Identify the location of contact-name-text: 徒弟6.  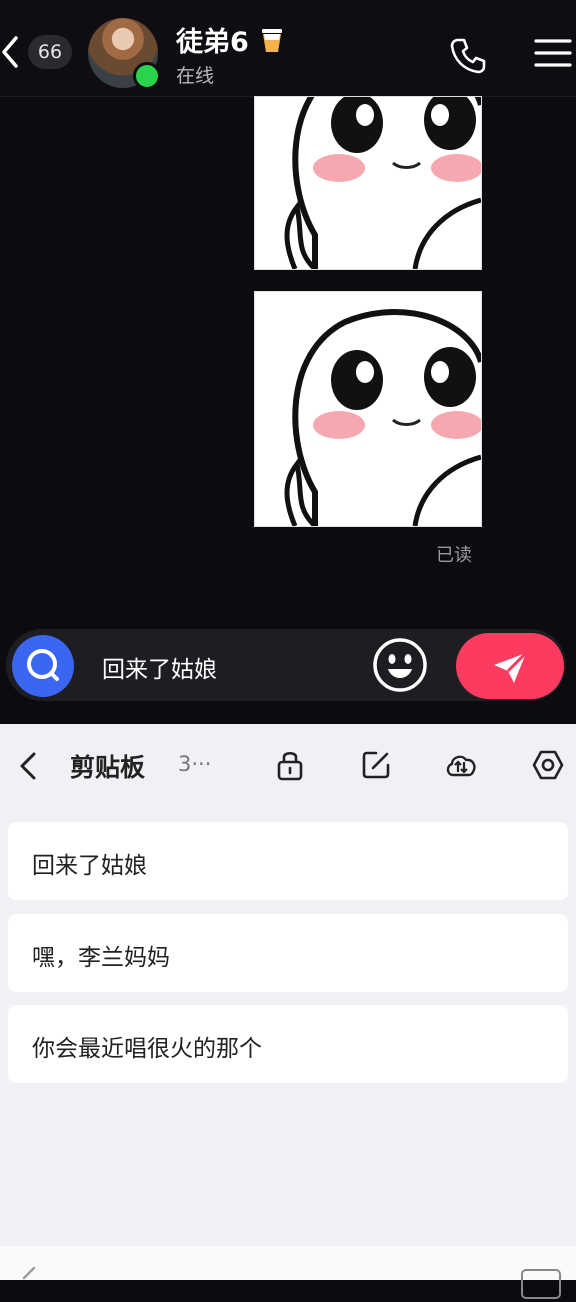
(212, 42).